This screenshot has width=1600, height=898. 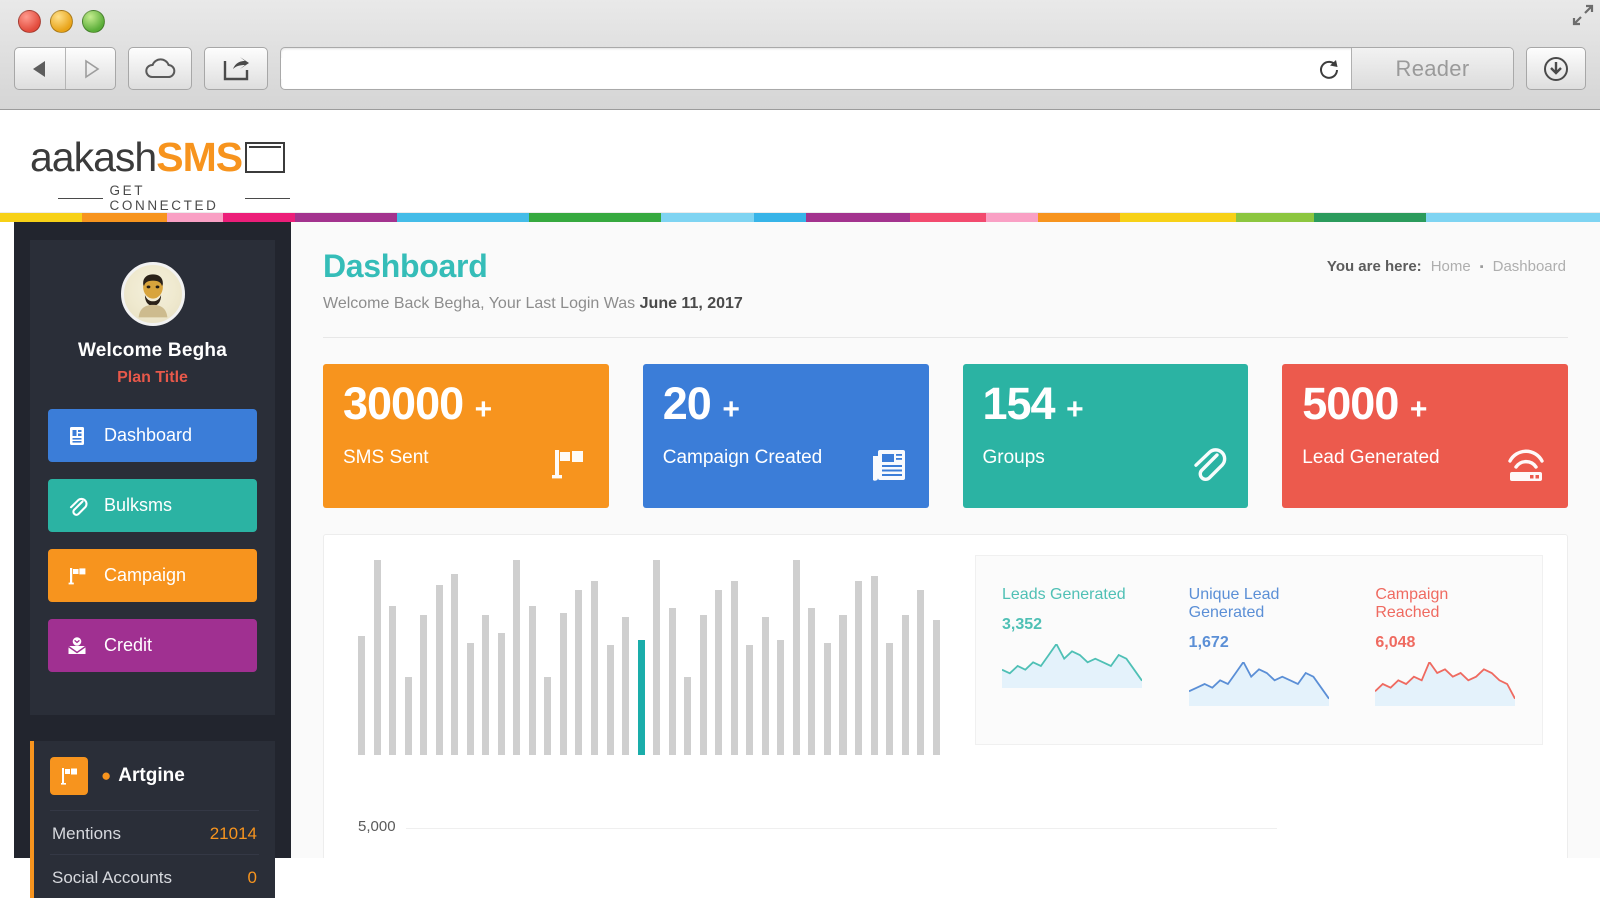 What do you see at coordinates (86, 833) in the screenshot?
I see `widget-row-key: Mentions` at bounding box center [86, 833].